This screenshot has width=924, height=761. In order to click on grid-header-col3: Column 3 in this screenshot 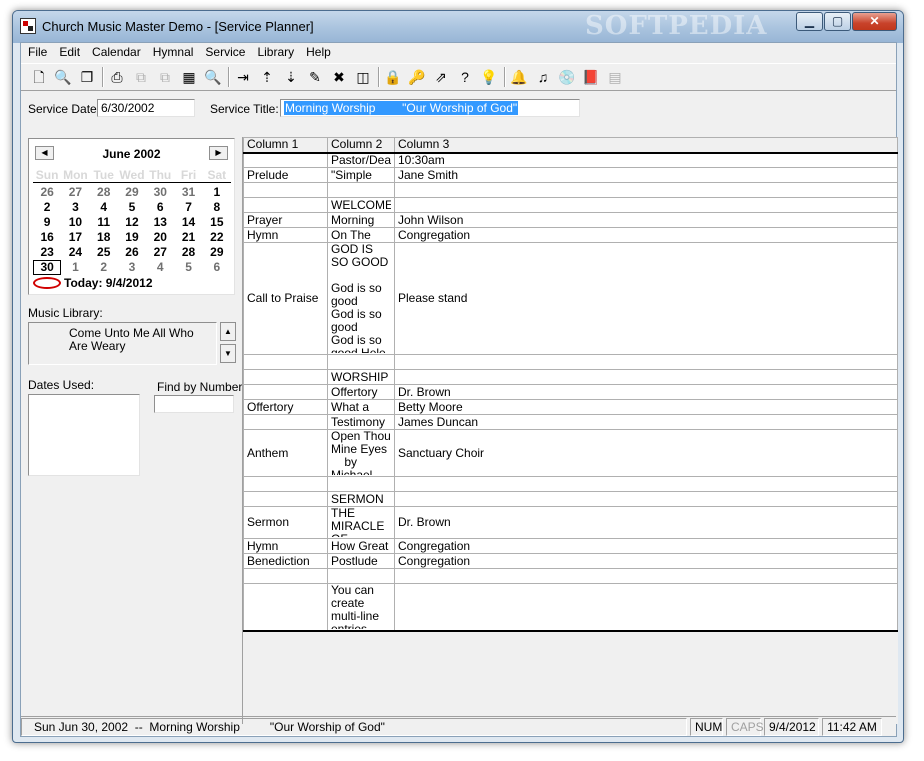, I will do `click(646, 145)`.